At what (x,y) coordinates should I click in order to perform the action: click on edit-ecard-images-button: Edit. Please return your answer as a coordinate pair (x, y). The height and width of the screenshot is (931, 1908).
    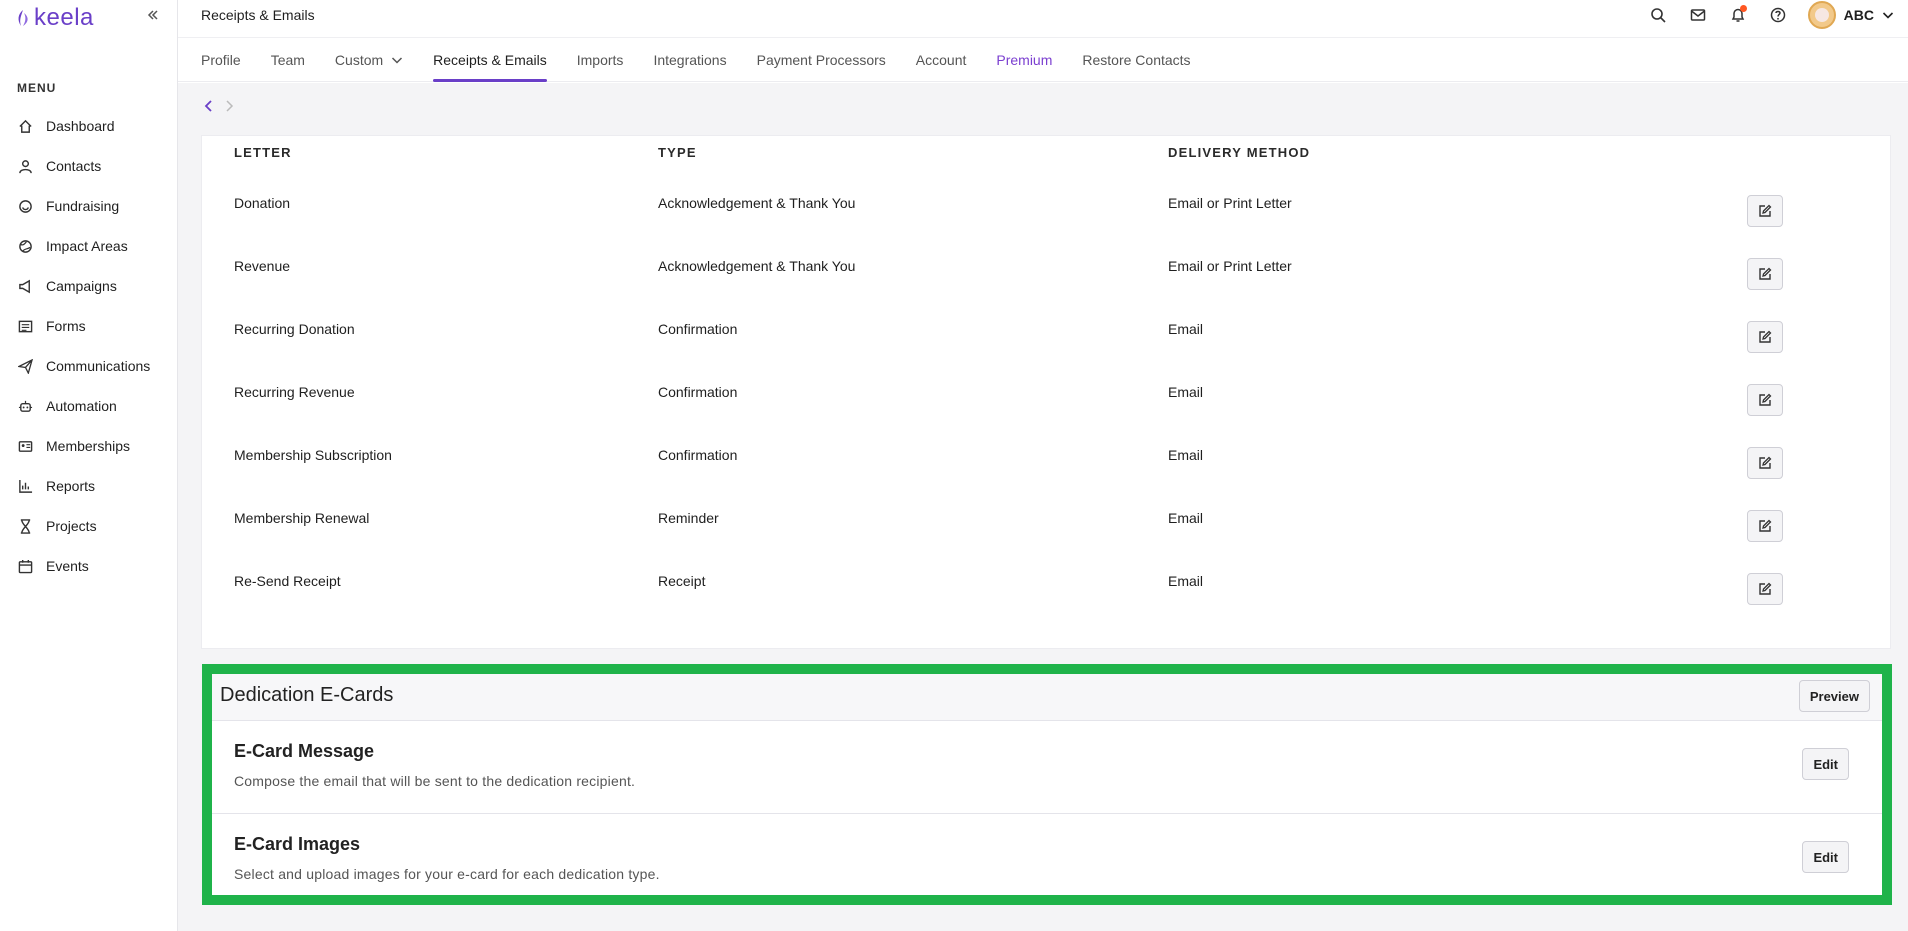
    Looking at the image, I should click on (1825, 857).